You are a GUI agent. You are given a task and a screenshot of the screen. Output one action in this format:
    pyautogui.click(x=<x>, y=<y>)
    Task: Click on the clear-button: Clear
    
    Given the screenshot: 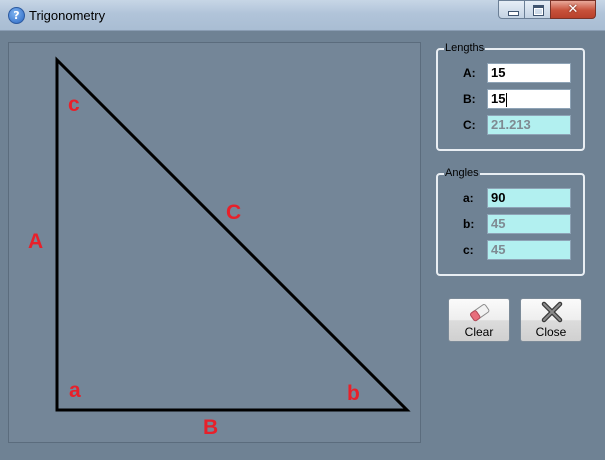 What is the action you would take?
    pyautogui.click(x=479, y=320)
    